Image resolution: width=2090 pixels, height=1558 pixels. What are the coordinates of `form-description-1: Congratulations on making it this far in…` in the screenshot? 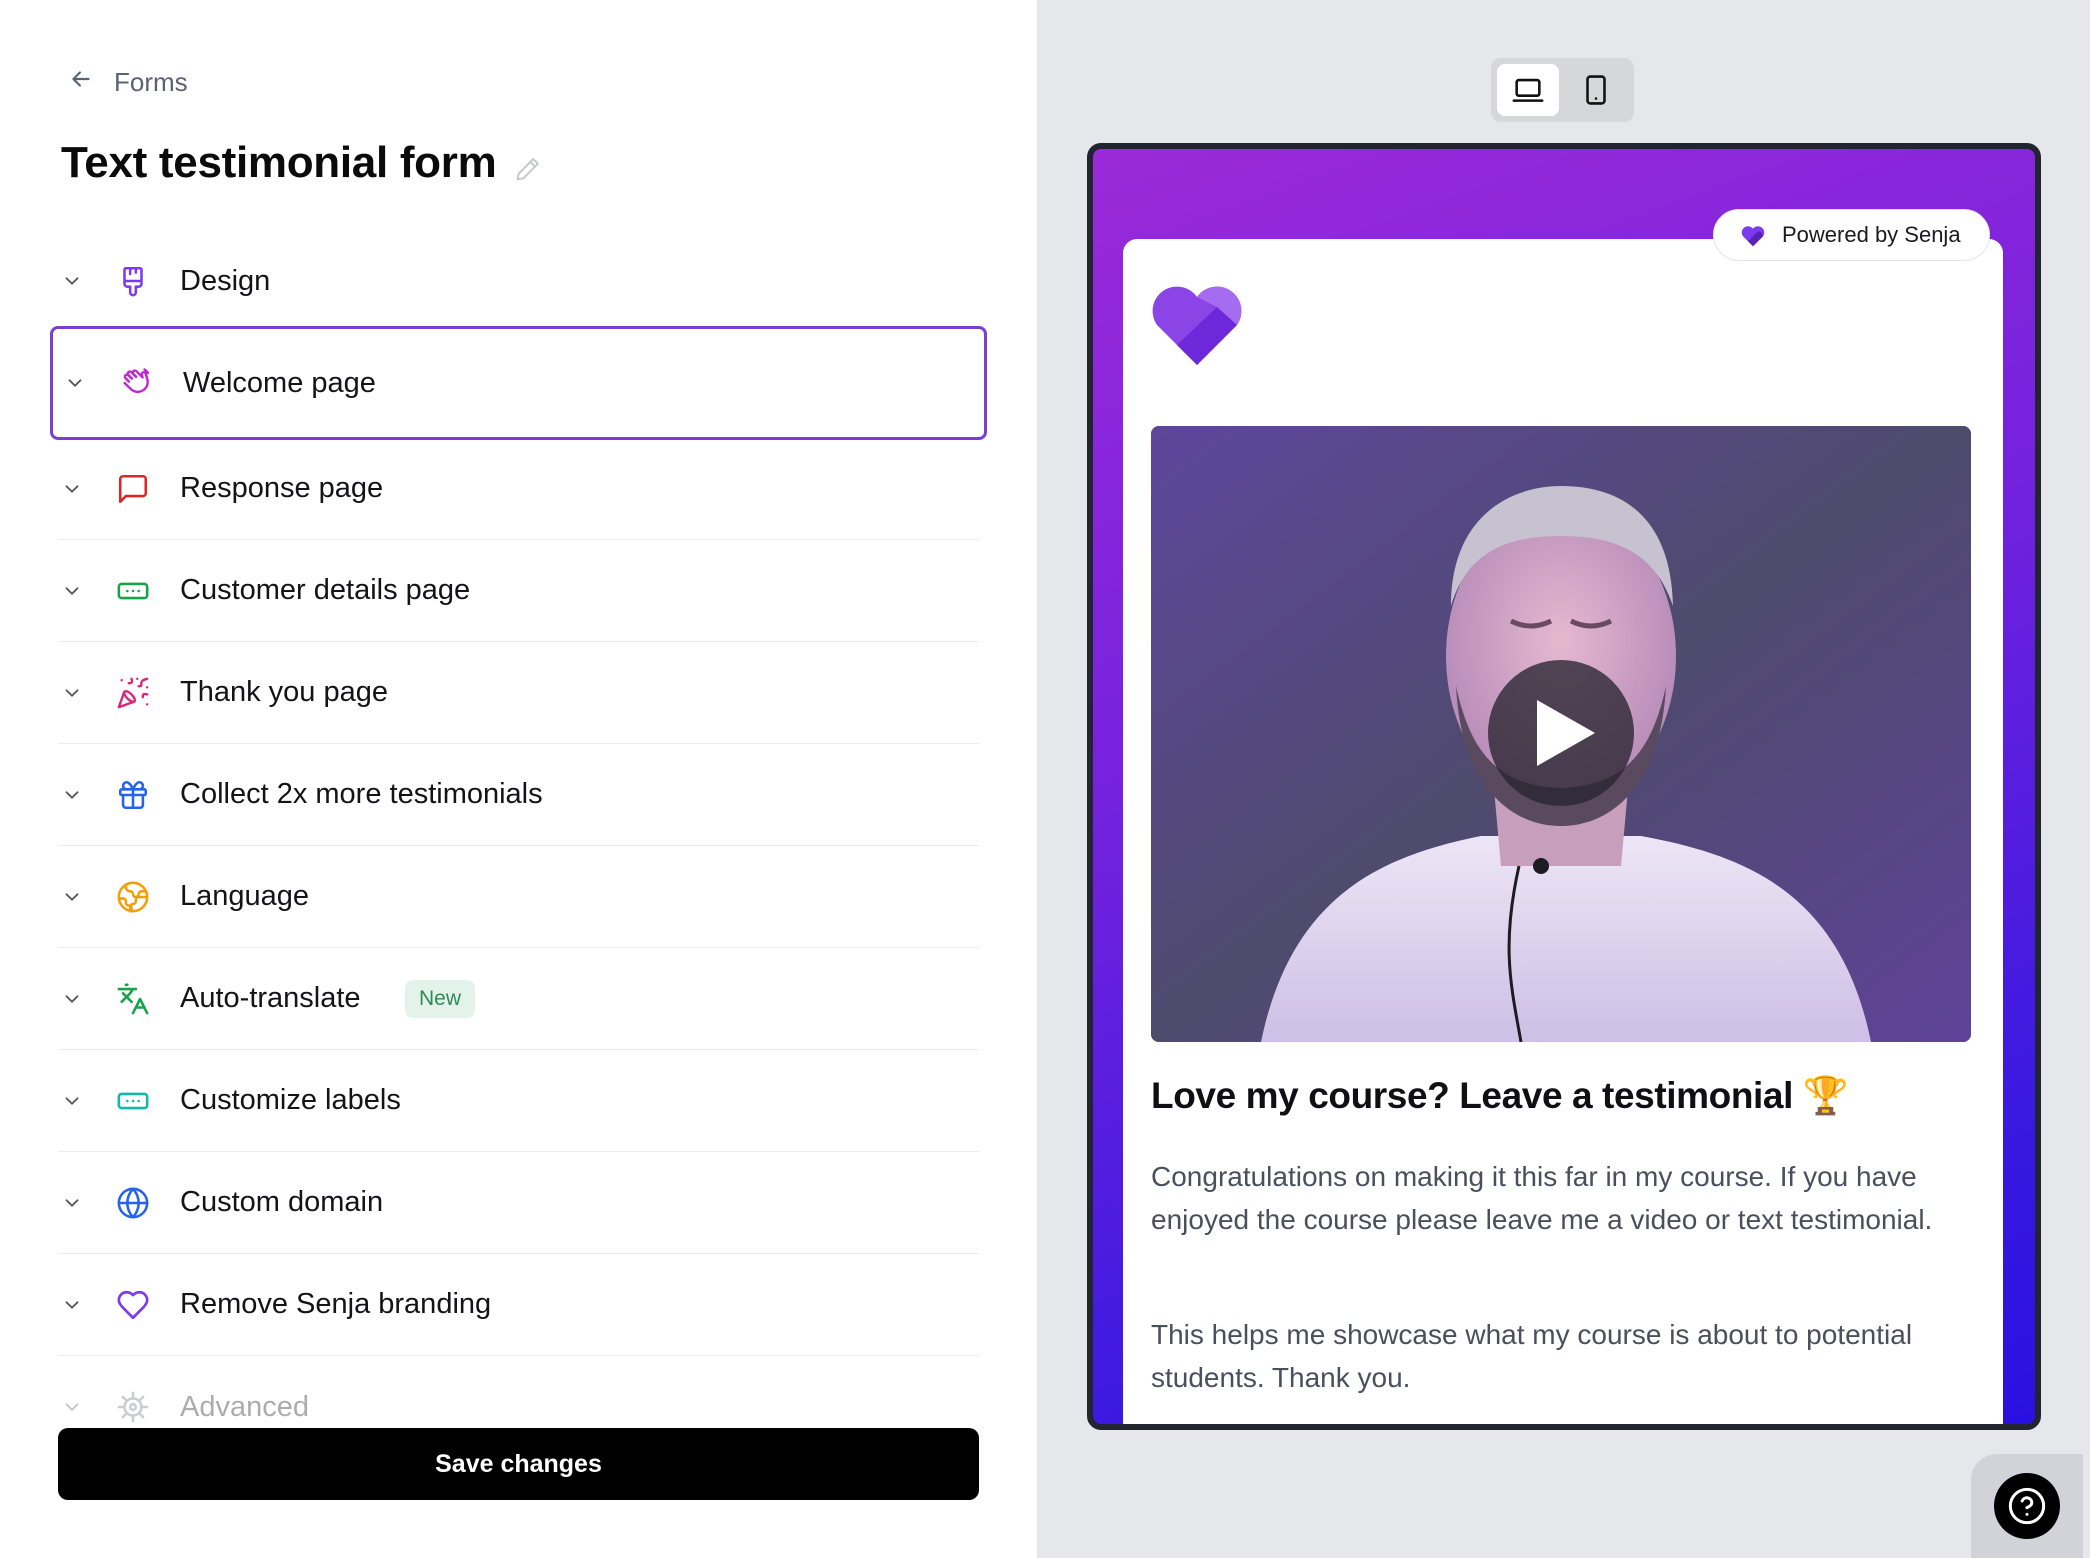 It's located at (1542, 1198).